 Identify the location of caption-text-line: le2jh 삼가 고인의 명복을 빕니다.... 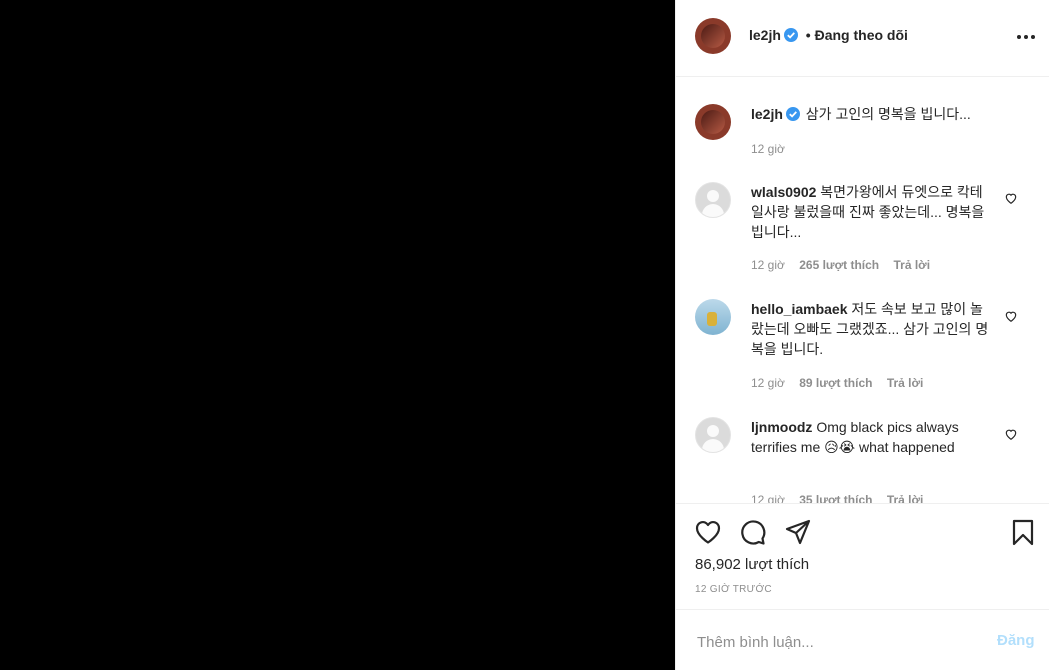
(886, 114).